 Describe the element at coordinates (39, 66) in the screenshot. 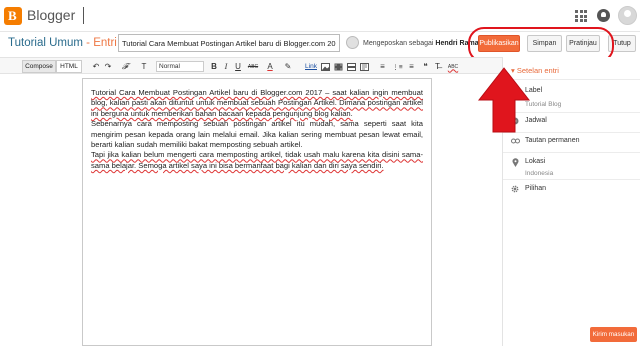

I see `tab-compose: Compose` at that location.